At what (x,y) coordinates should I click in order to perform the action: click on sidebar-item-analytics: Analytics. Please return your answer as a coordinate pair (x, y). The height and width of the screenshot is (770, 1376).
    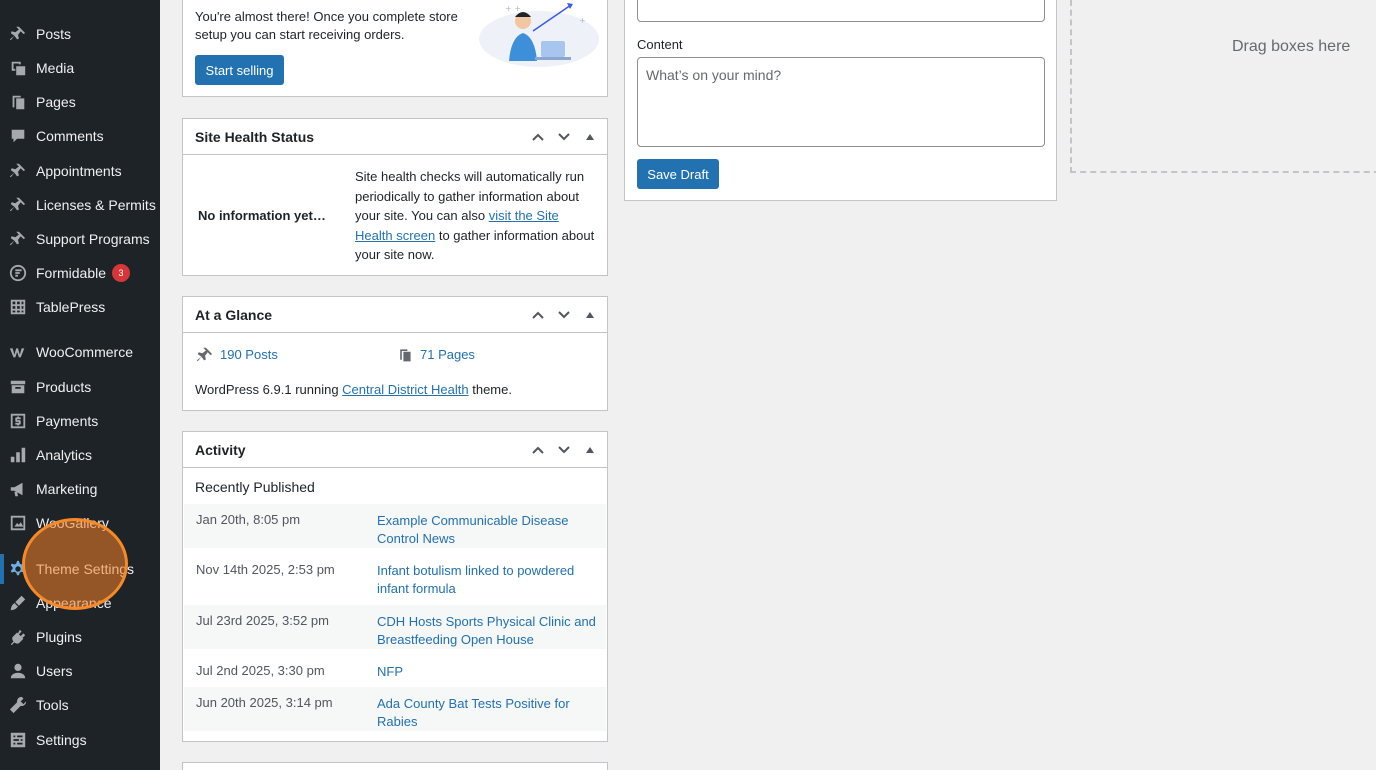
    Looking at the image, I should click on (80, 455).